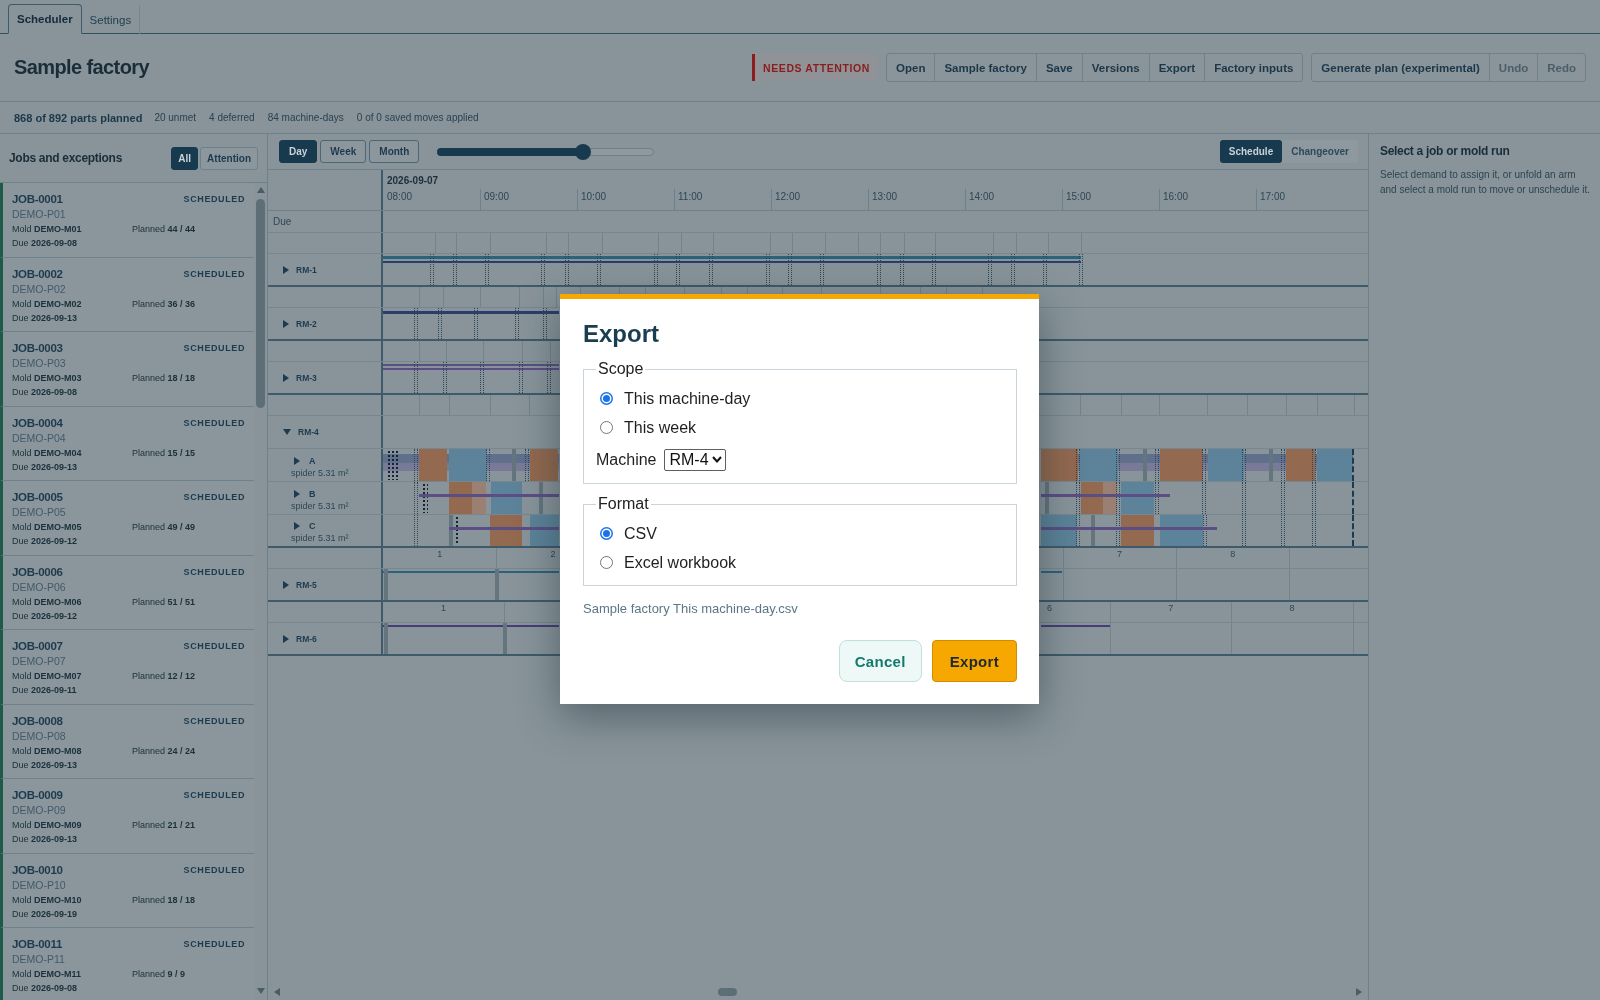 This screenshot has height=1000, width=1600. I want to click on panel-title: Select a job or mold run, so click(1445, 151).